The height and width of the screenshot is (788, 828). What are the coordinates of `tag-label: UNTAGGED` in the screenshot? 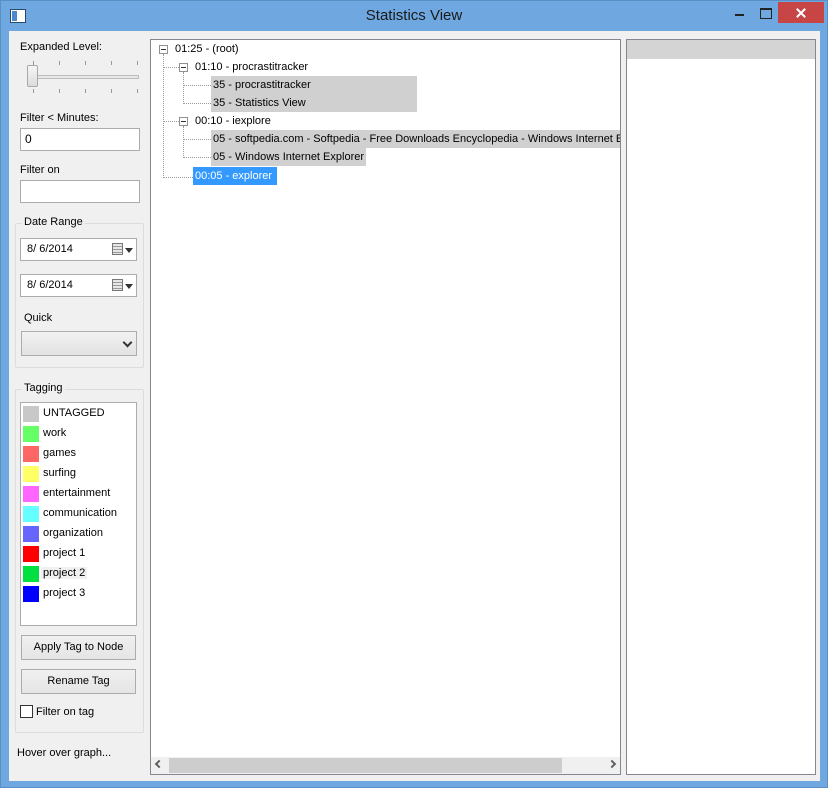 It's located at (74, 413).